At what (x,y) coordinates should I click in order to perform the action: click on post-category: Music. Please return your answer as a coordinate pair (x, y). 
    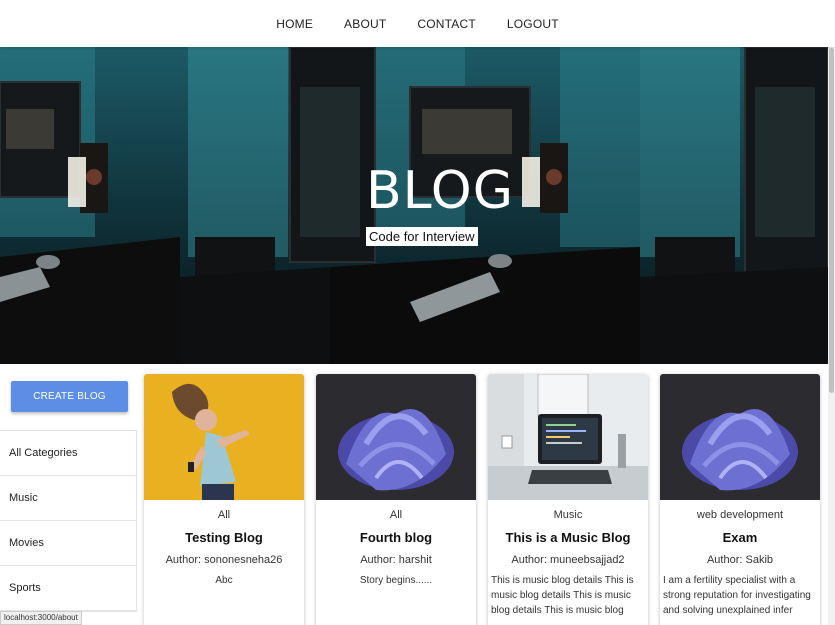
    Looking at the image, I should click on (568, 515).